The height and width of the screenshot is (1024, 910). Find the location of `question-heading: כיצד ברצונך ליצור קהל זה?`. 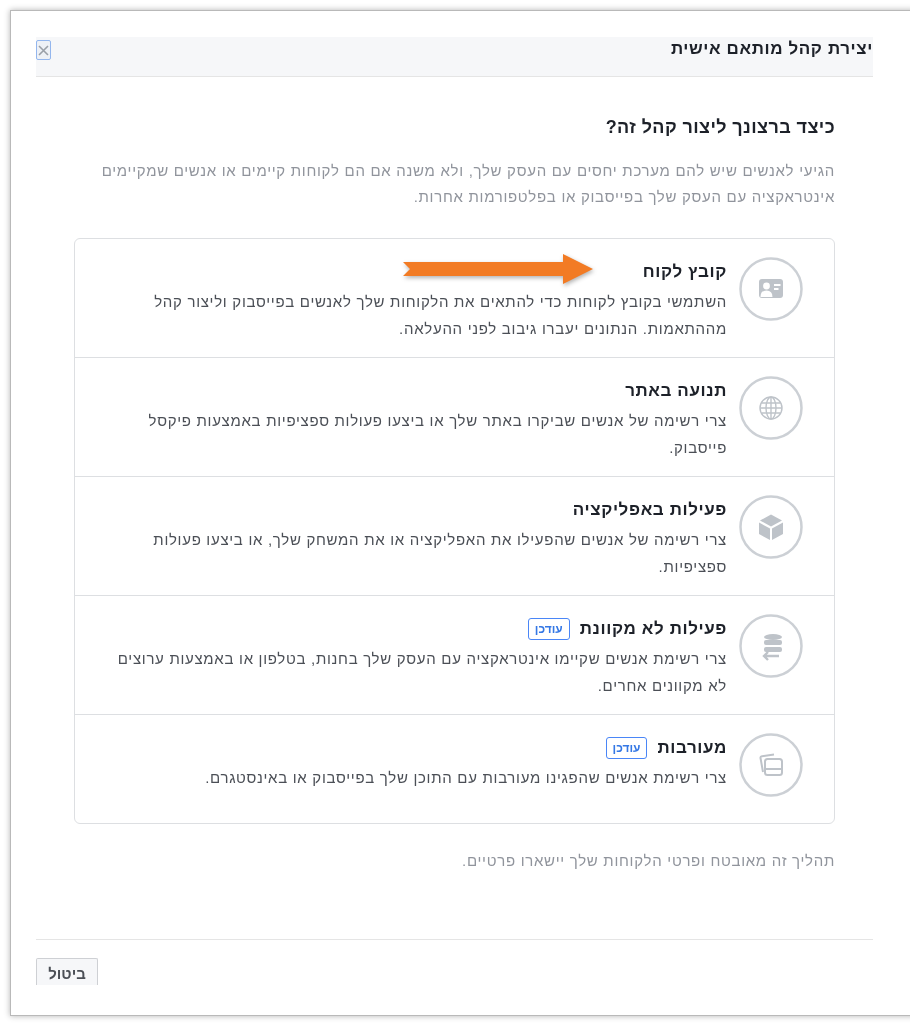

question-heading: כיצד ברצונך ליצור קהל זה? is located at coordinates (719, 127).